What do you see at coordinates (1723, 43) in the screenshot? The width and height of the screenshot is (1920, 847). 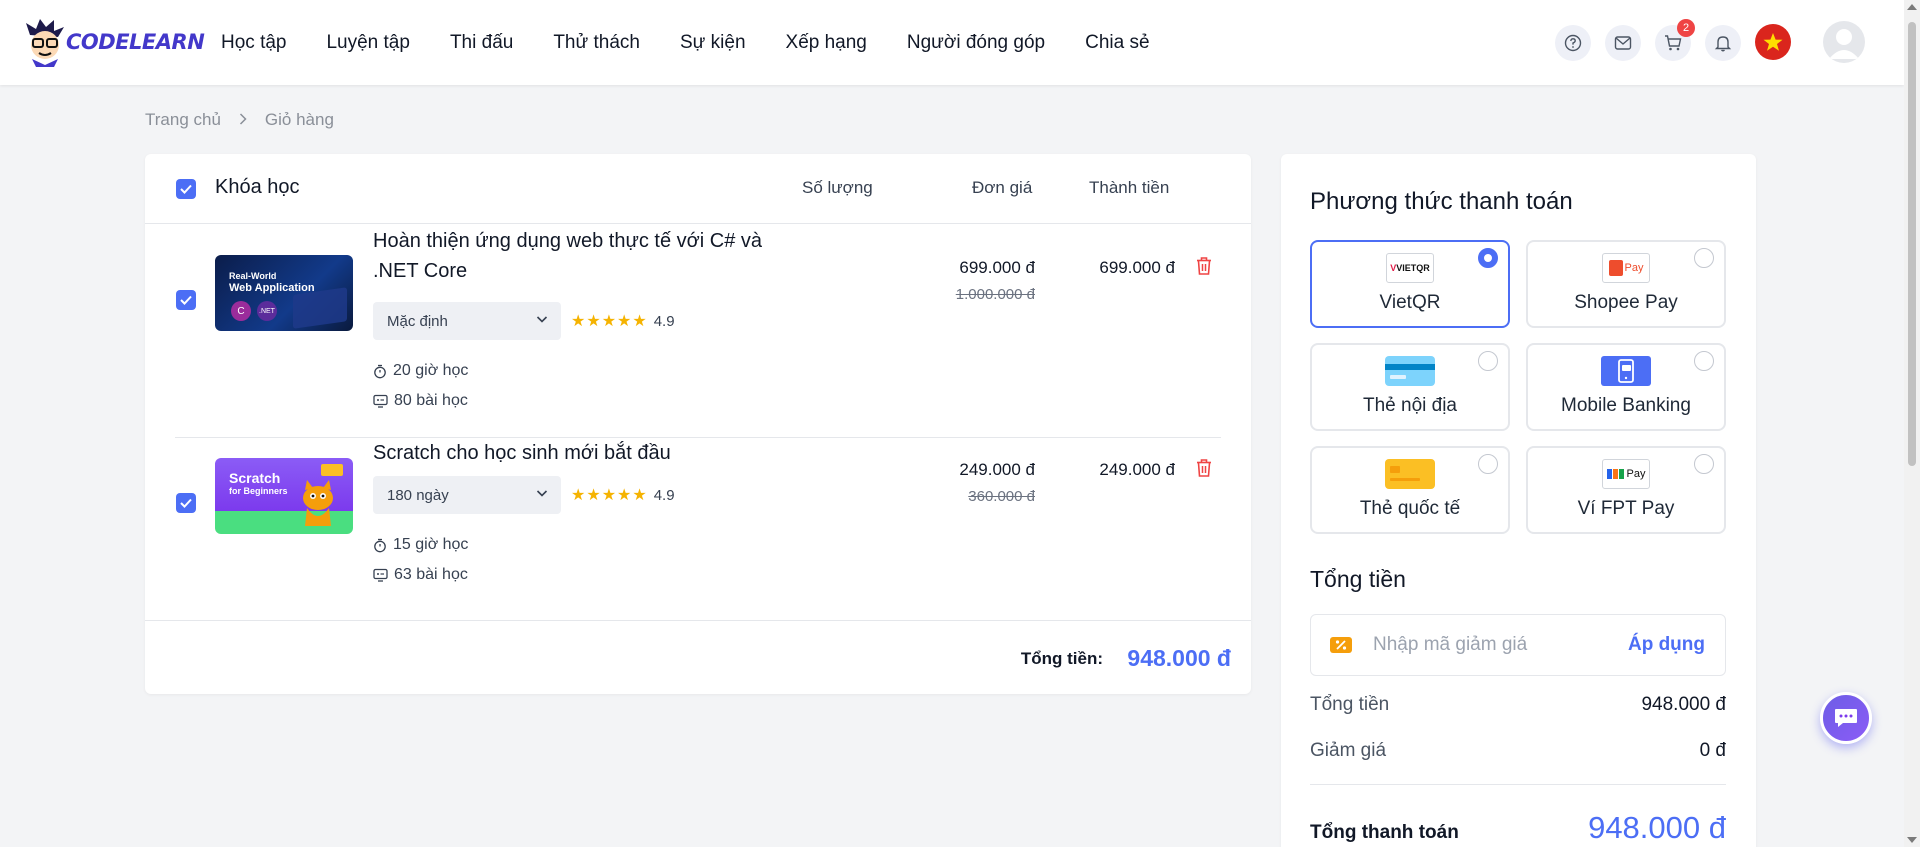 I see `bell-icon` at bounding box center [1723, 43].